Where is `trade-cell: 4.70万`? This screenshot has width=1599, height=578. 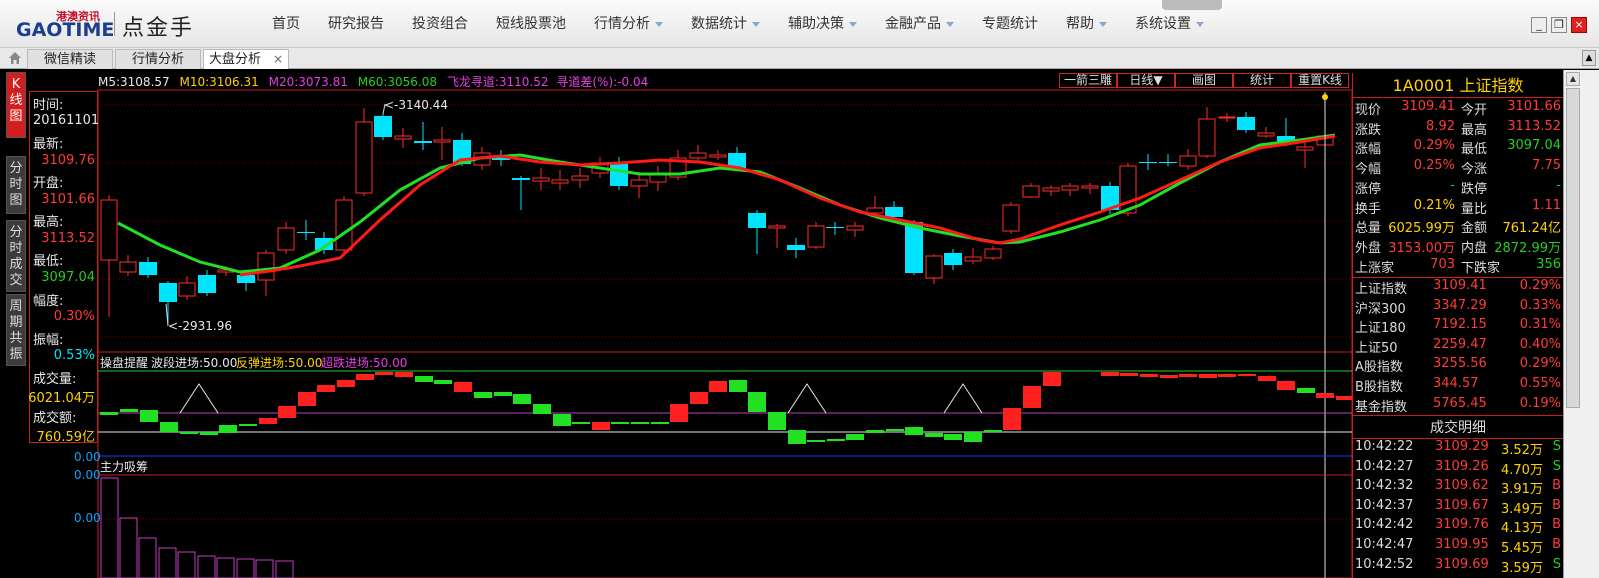
trade-cell: 4.70万 is located at coordinates (1522, 470).